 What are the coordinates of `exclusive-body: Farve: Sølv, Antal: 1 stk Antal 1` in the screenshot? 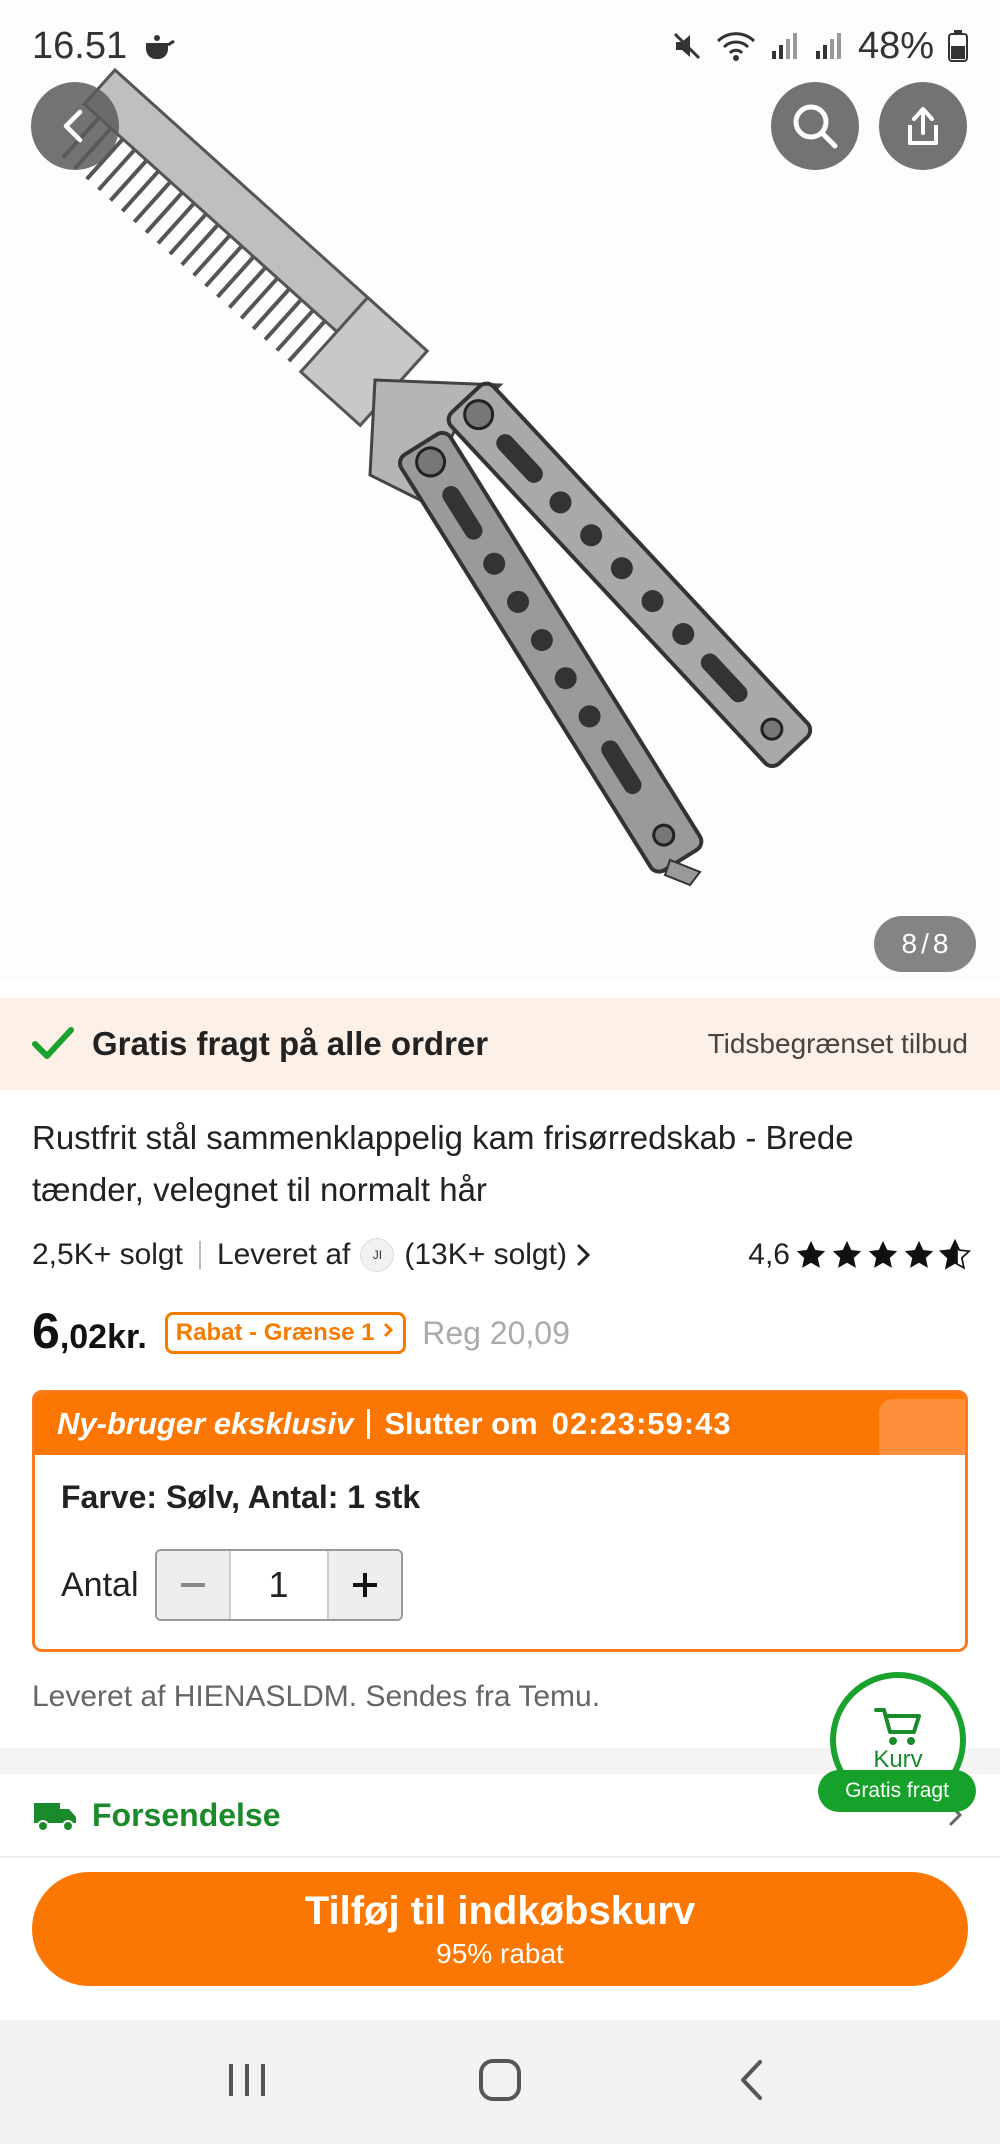 It's located at (500, 1548).